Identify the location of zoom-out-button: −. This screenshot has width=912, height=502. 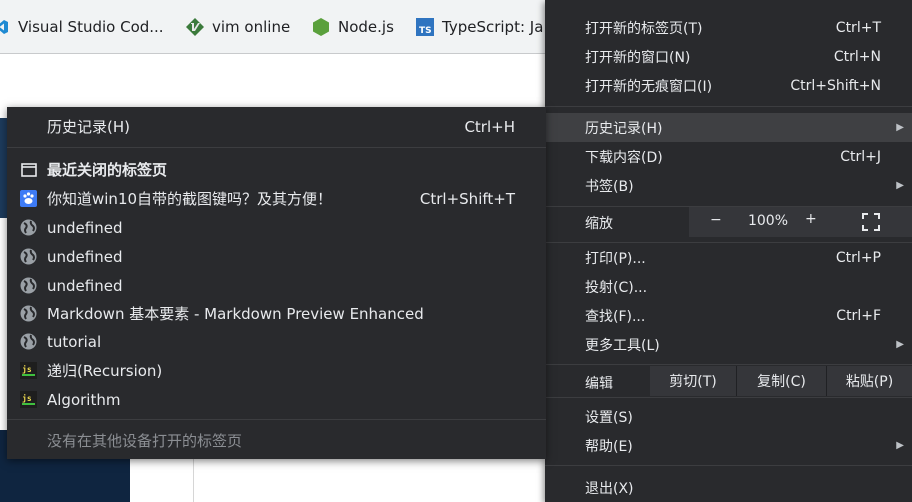
(716, 220).